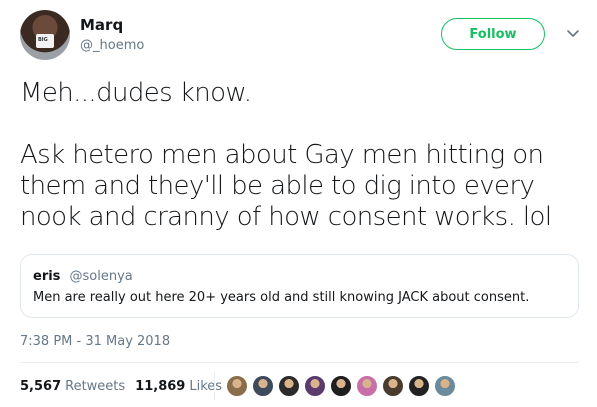 Image resolution: width=597 pixels, height=407 pixels. I want to click on tweet-stats: 5,567 Retweets 11,869 Likes, so click(121, 386).